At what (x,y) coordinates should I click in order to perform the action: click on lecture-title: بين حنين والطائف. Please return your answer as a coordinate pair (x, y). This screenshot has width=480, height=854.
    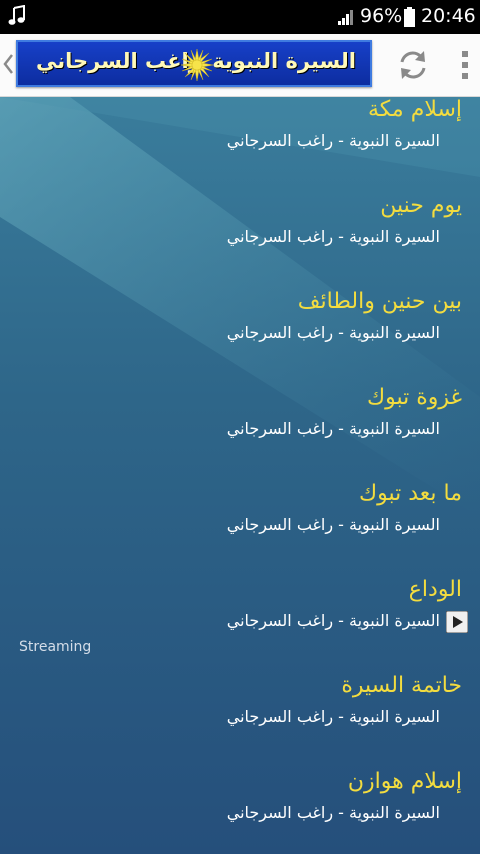
    Looking at the image, I should click on (379, 301).